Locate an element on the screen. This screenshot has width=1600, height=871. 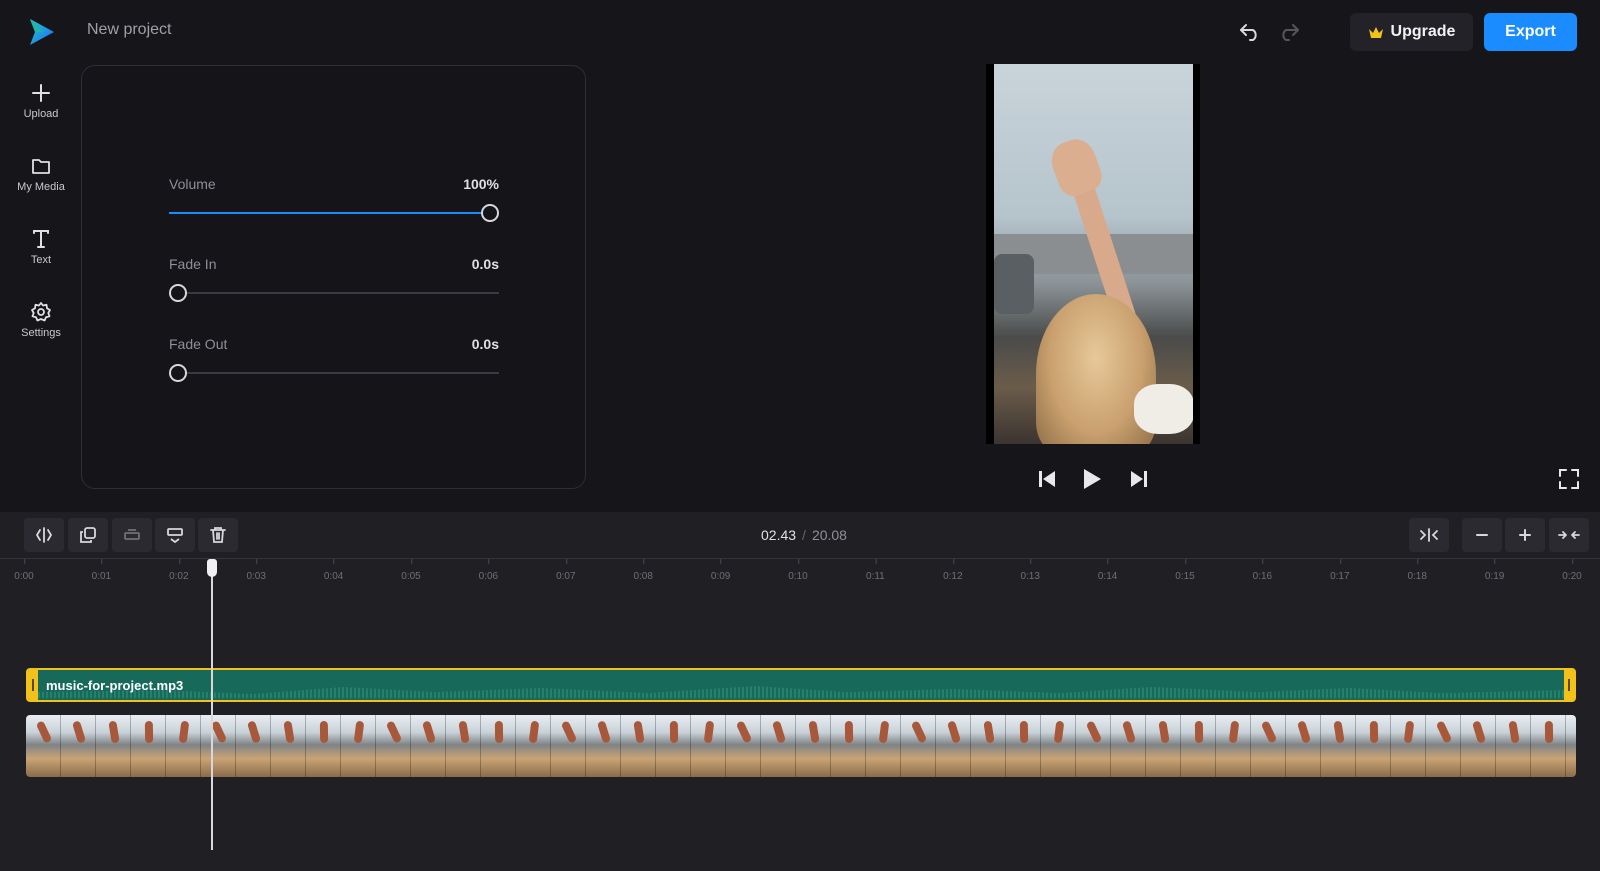
volume-slider is located at coordinates (334, 213).